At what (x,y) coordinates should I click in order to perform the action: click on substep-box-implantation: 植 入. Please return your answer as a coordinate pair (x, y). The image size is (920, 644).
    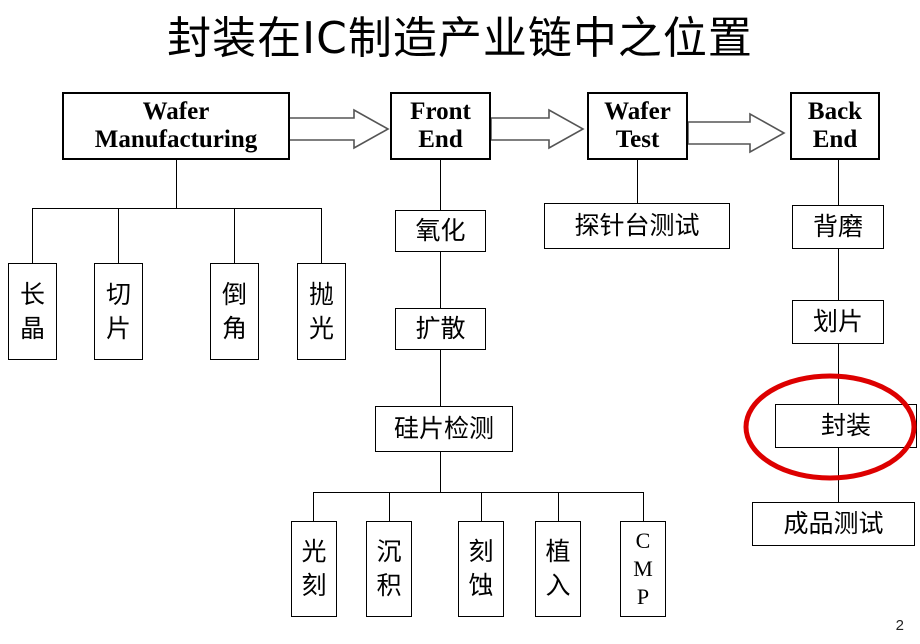
    Looking at the image, I should click on (558, 569).